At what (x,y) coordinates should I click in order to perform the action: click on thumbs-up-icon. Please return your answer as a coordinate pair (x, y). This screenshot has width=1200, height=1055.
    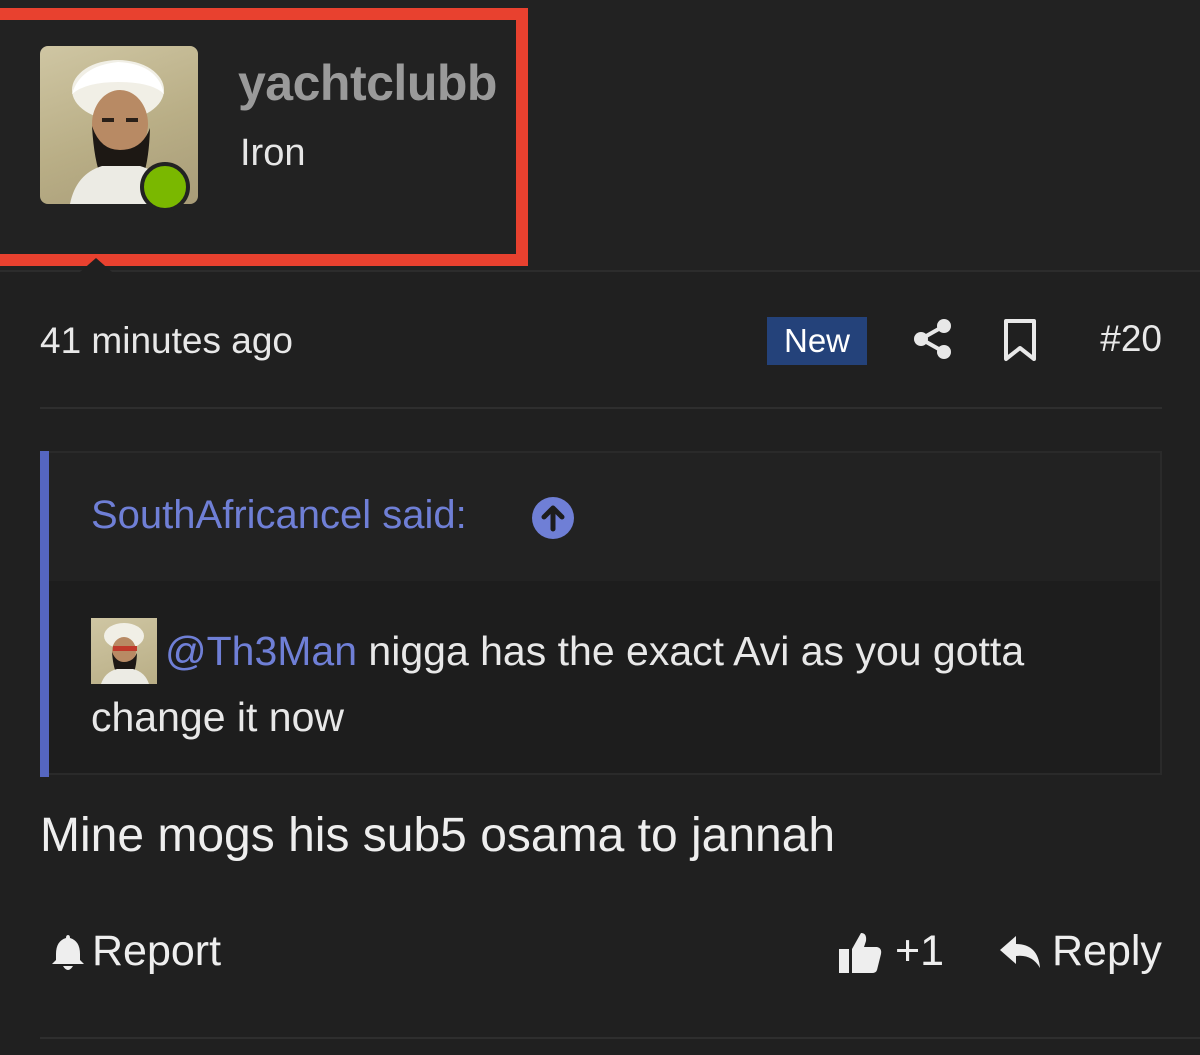
    Looking at the image, I should click on (860, 952).